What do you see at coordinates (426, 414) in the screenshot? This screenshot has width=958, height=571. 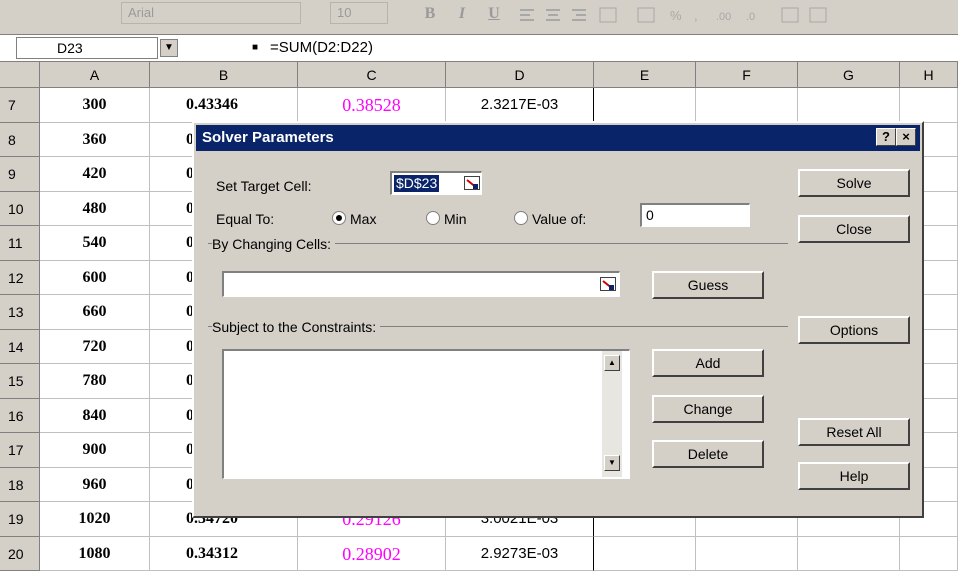 I see `constraints-list: ▲ ▼` at bounding box center [426, 414].